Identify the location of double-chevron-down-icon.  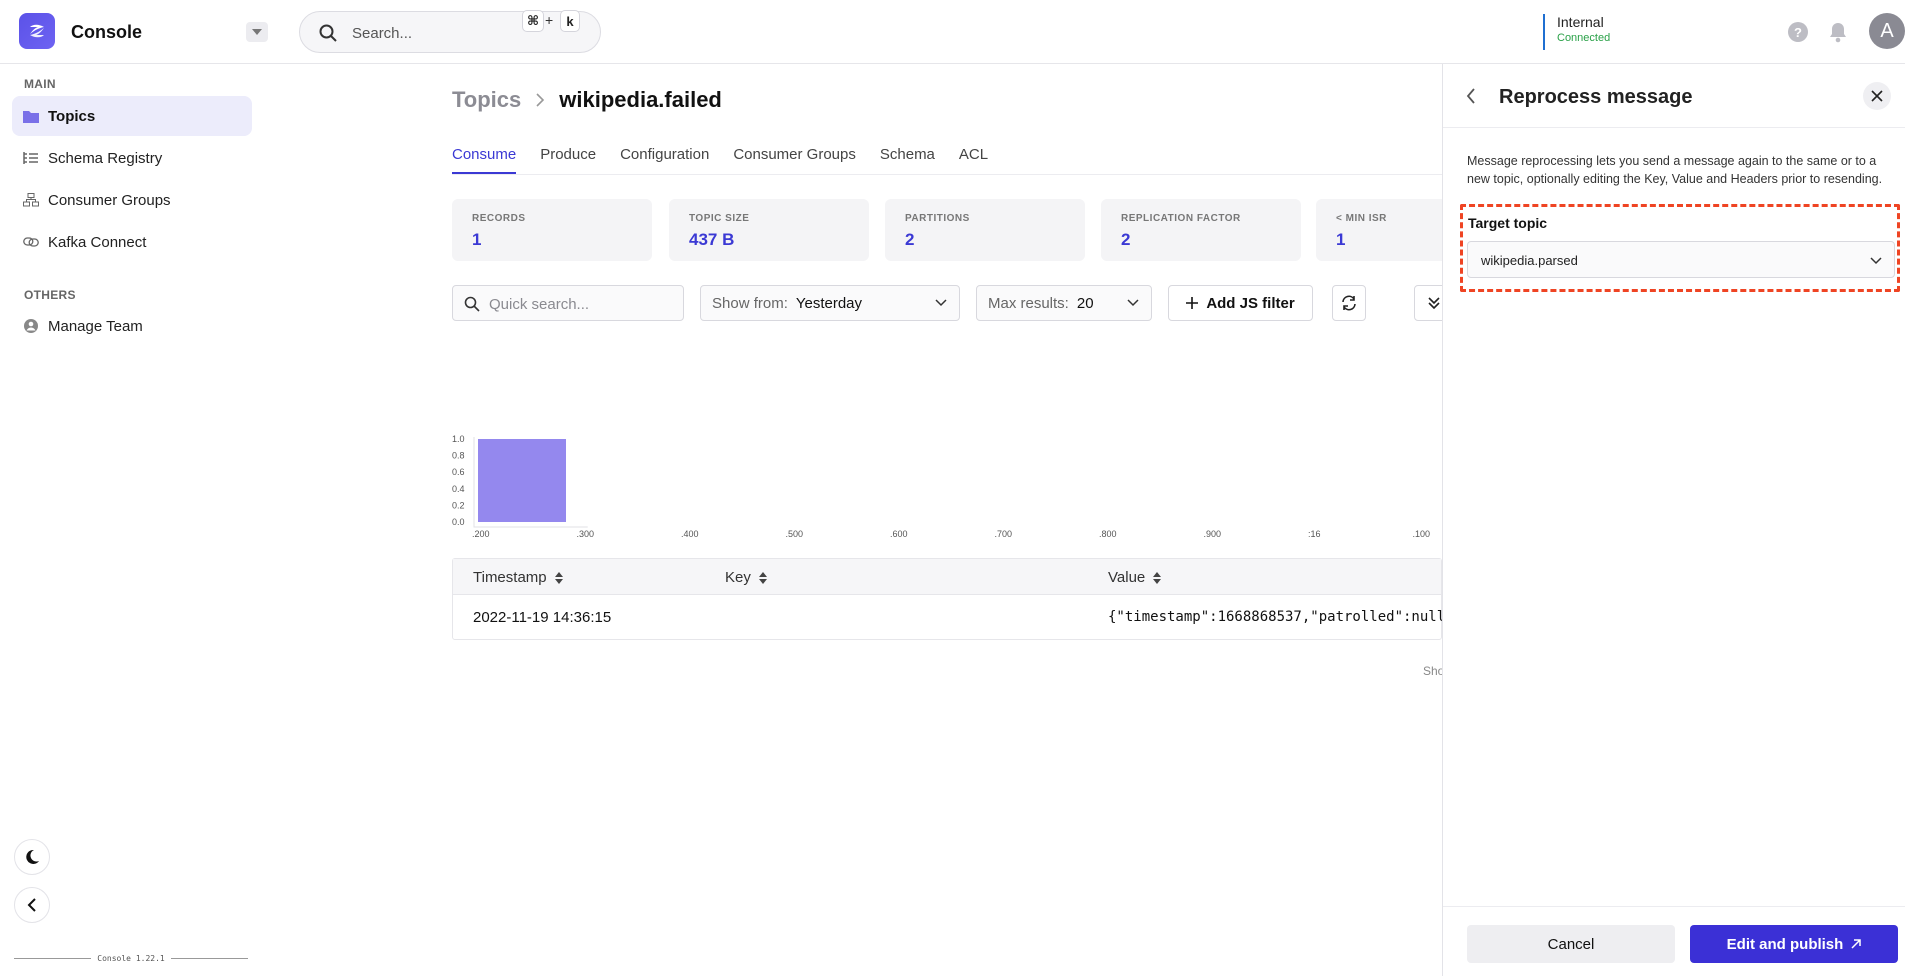
(1434, 303).